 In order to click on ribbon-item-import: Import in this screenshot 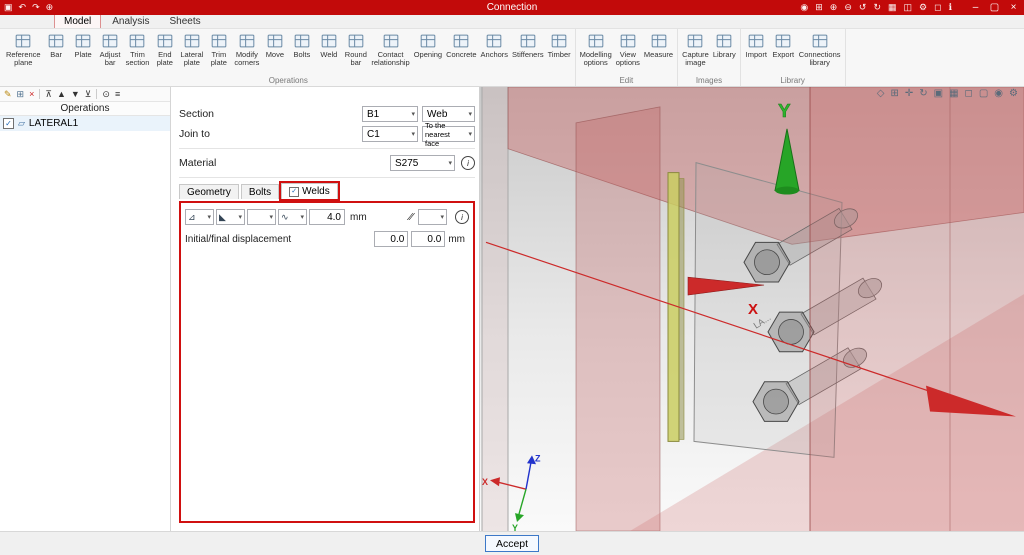, I will do `click(756, 44)`.